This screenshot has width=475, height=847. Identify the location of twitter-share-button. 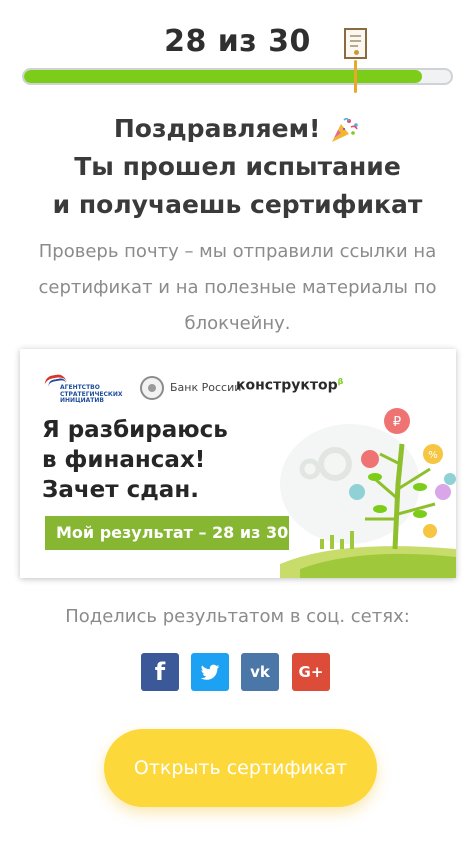
(210, 672).